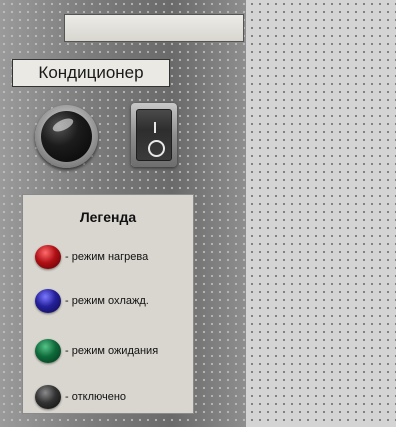 This screenshot has height=427, width=396. Describe the element at coordinates (96, 397) in the screenshot. I see `legend-label-off: - отключено` at that location.